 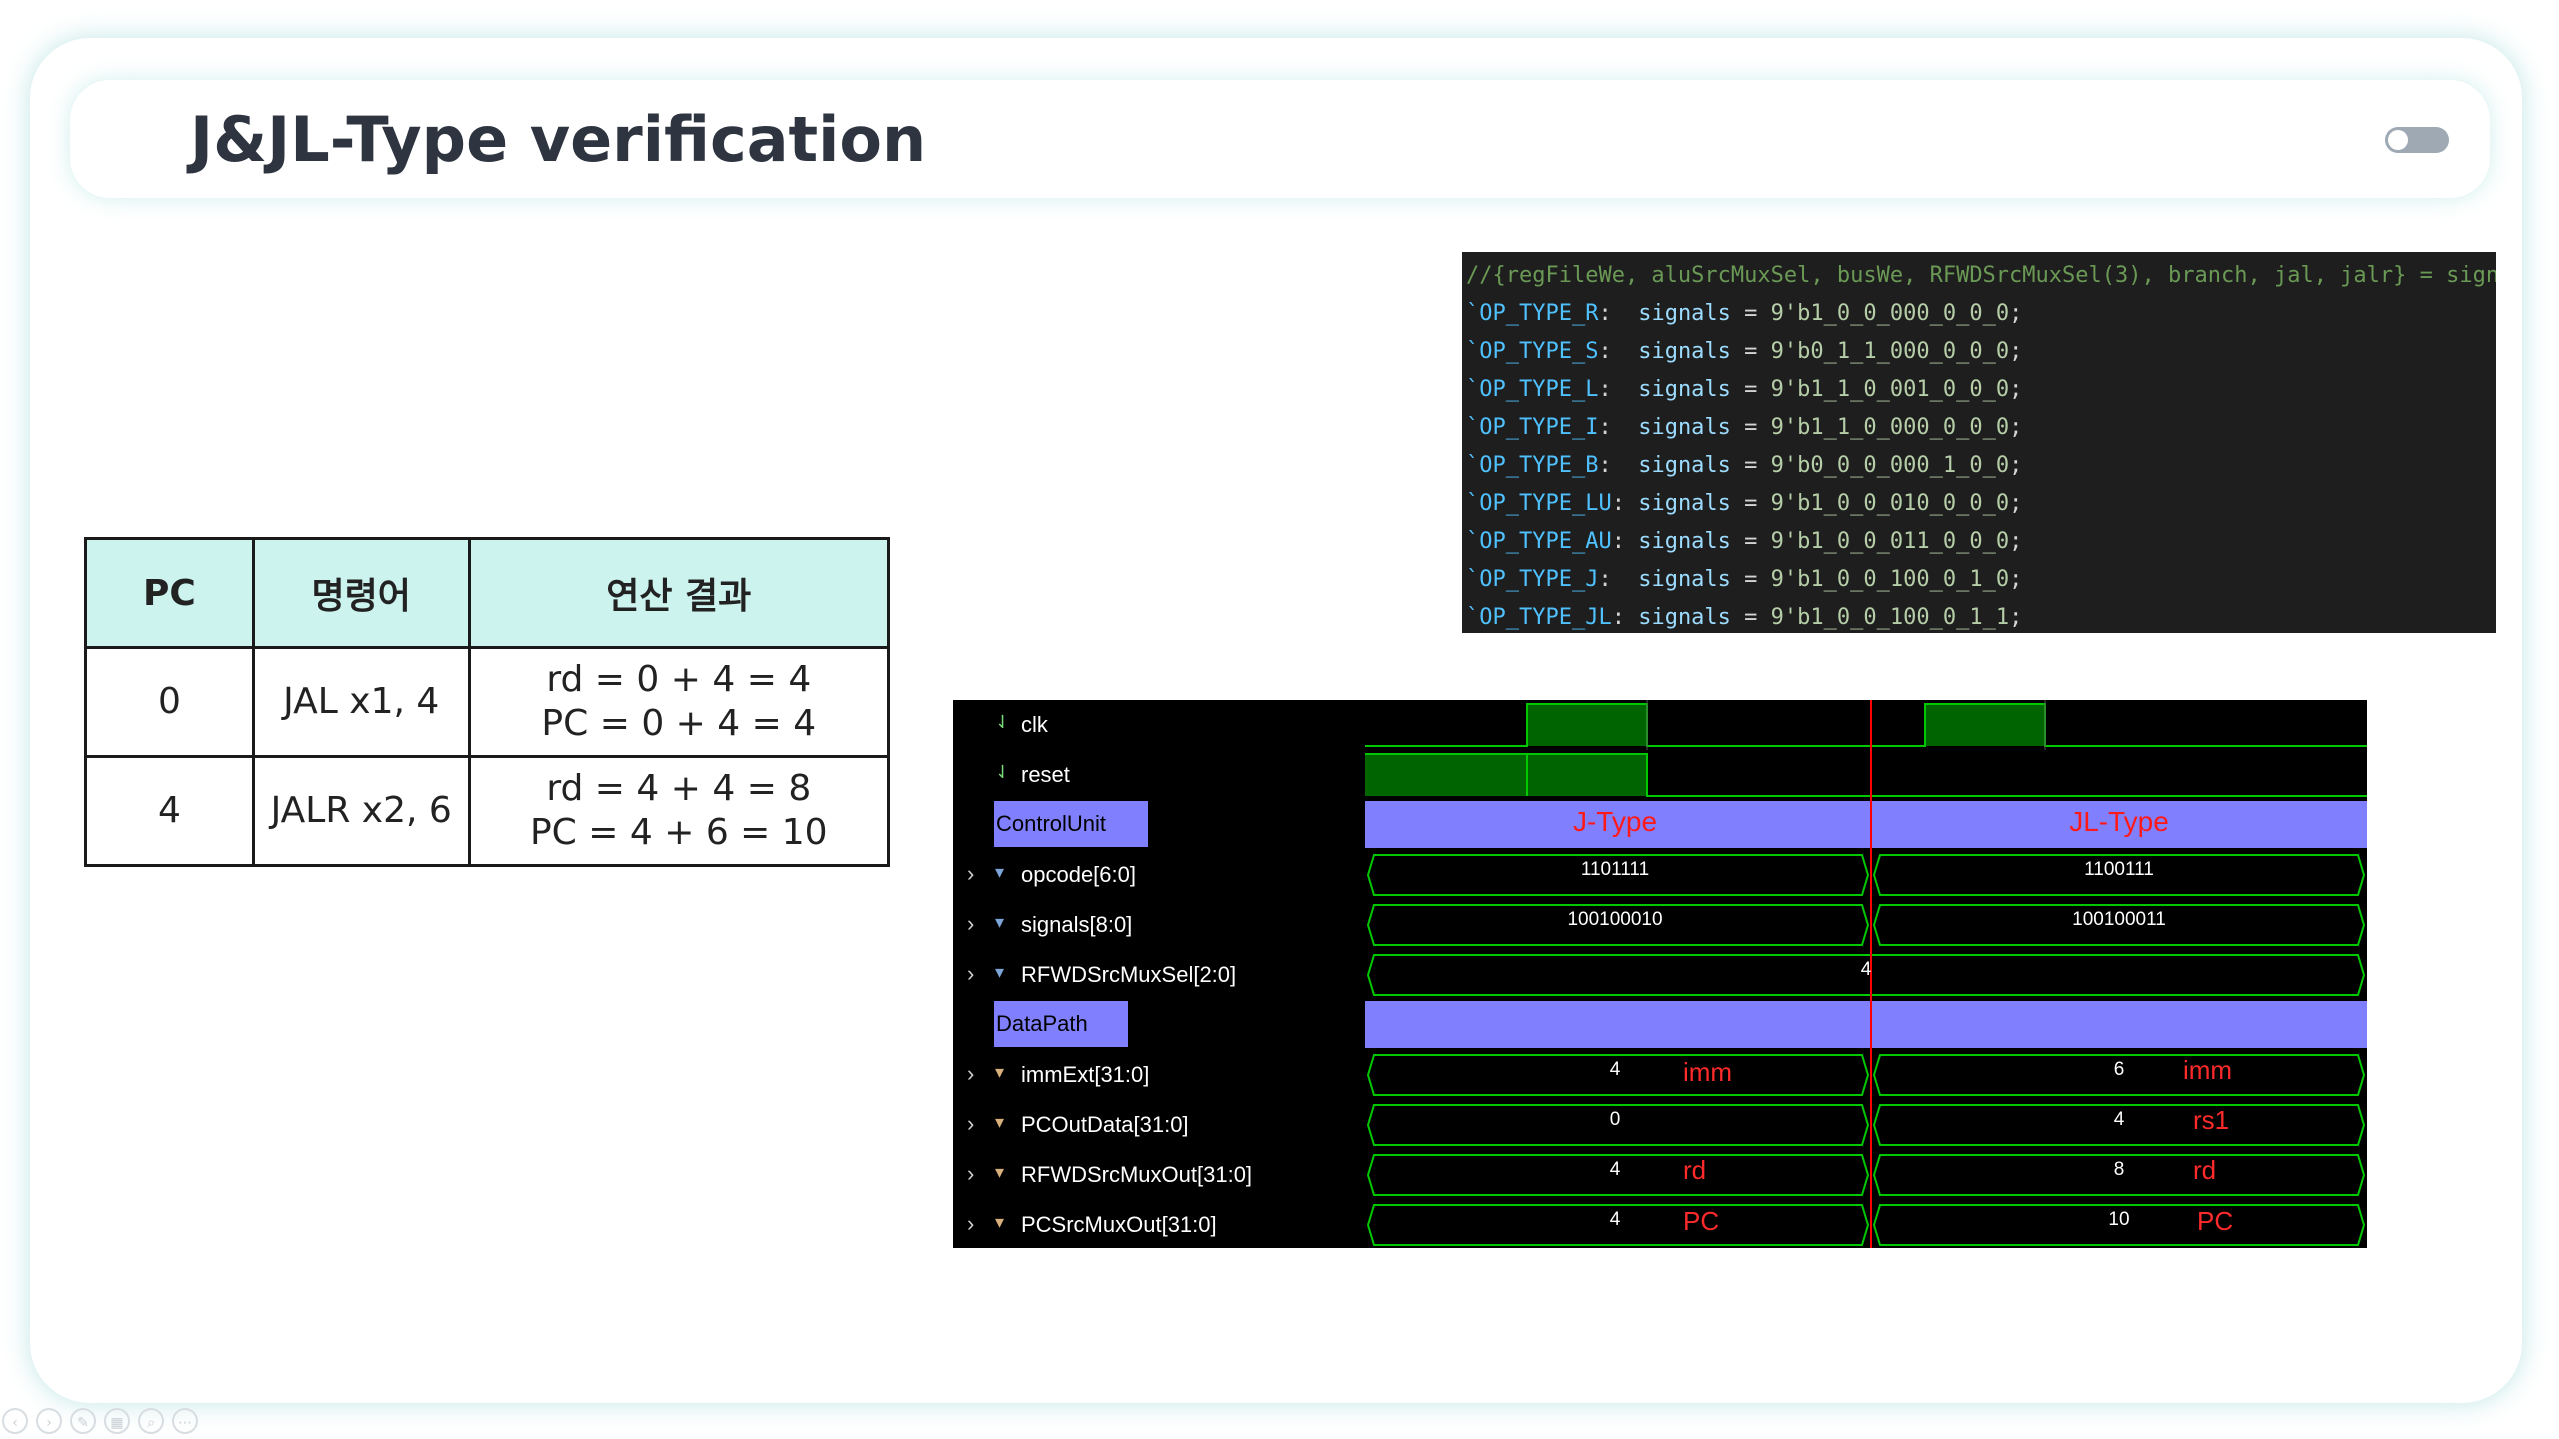 I want to click on clk-trace, so click(x=1866, y=725).